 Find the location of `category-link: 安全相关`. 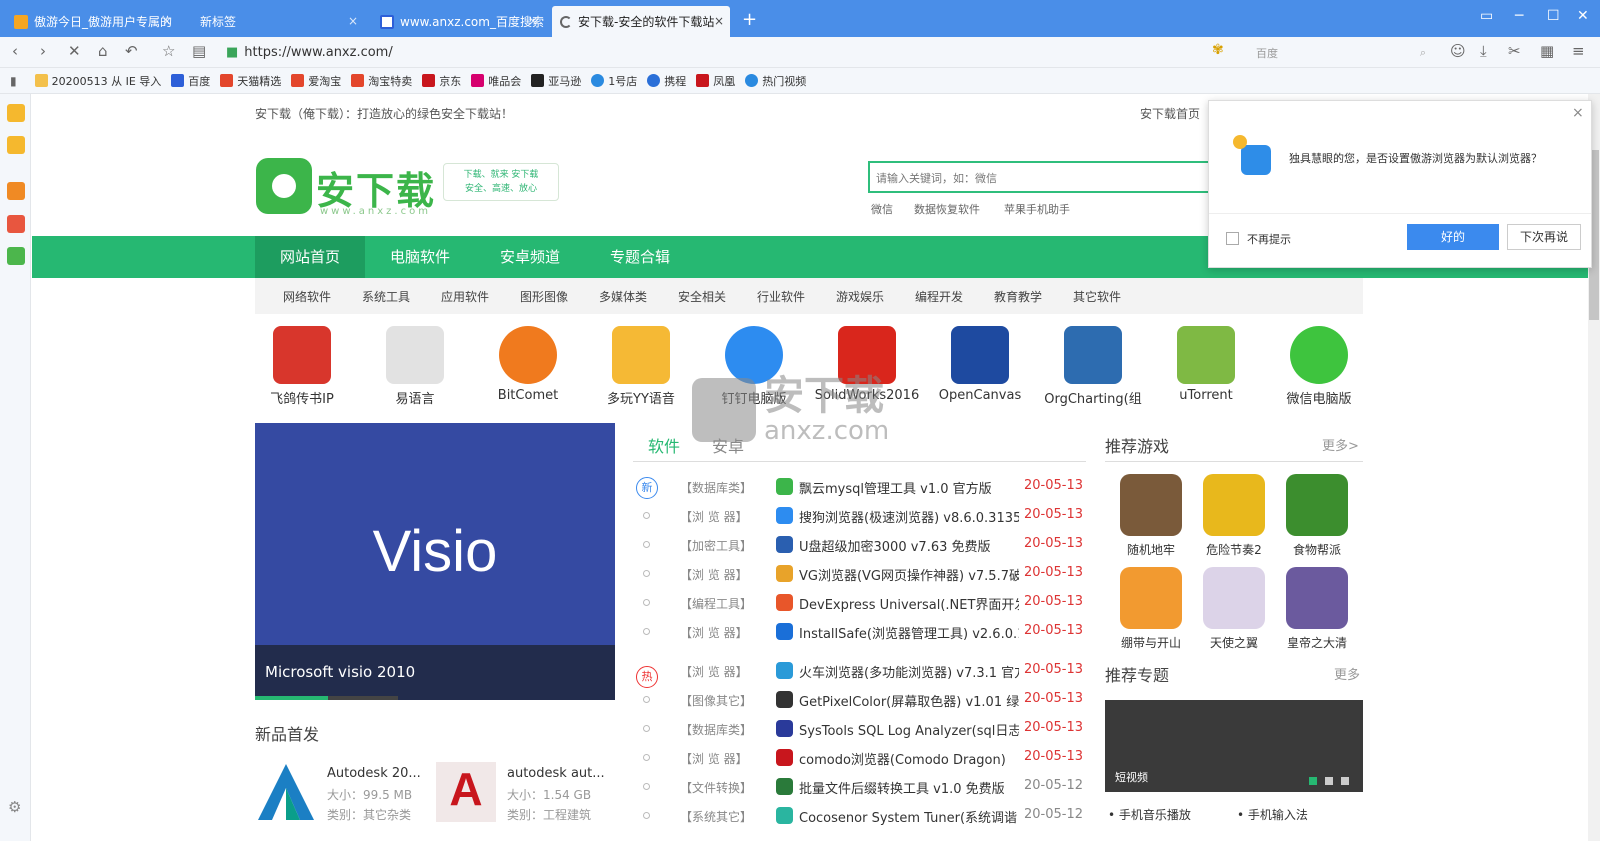

category-link: 安全相关 is located at coordinates (702, 296).